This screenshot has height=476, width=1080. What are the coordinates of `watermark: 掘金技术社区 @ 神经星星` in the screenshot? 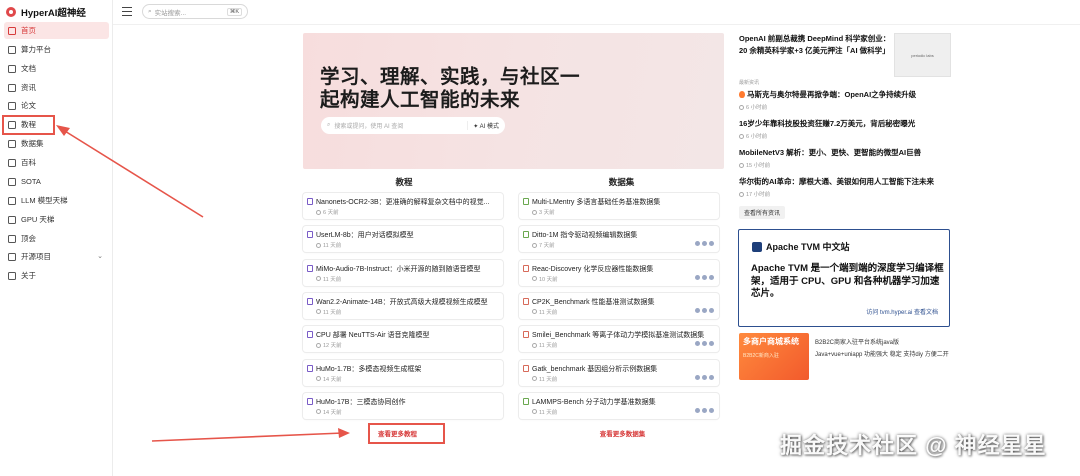 It's located at (913, 445).